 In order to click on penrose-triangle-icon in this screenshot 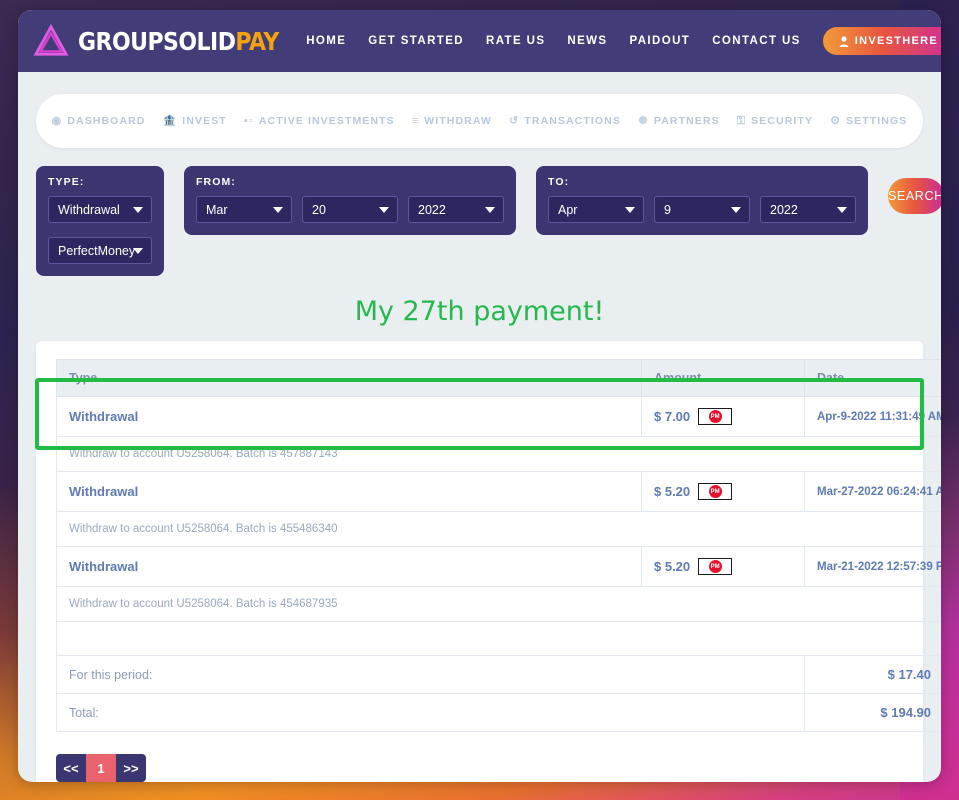, I will do `click(51, 39)`.